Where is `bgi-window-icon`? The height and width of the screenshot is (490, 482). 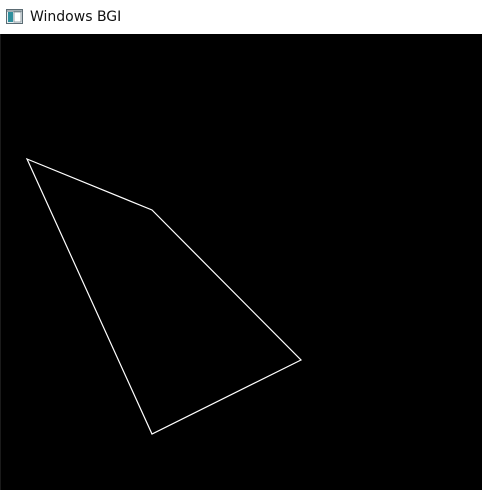 bgi-window-icon is located at coordinates (14, 16).